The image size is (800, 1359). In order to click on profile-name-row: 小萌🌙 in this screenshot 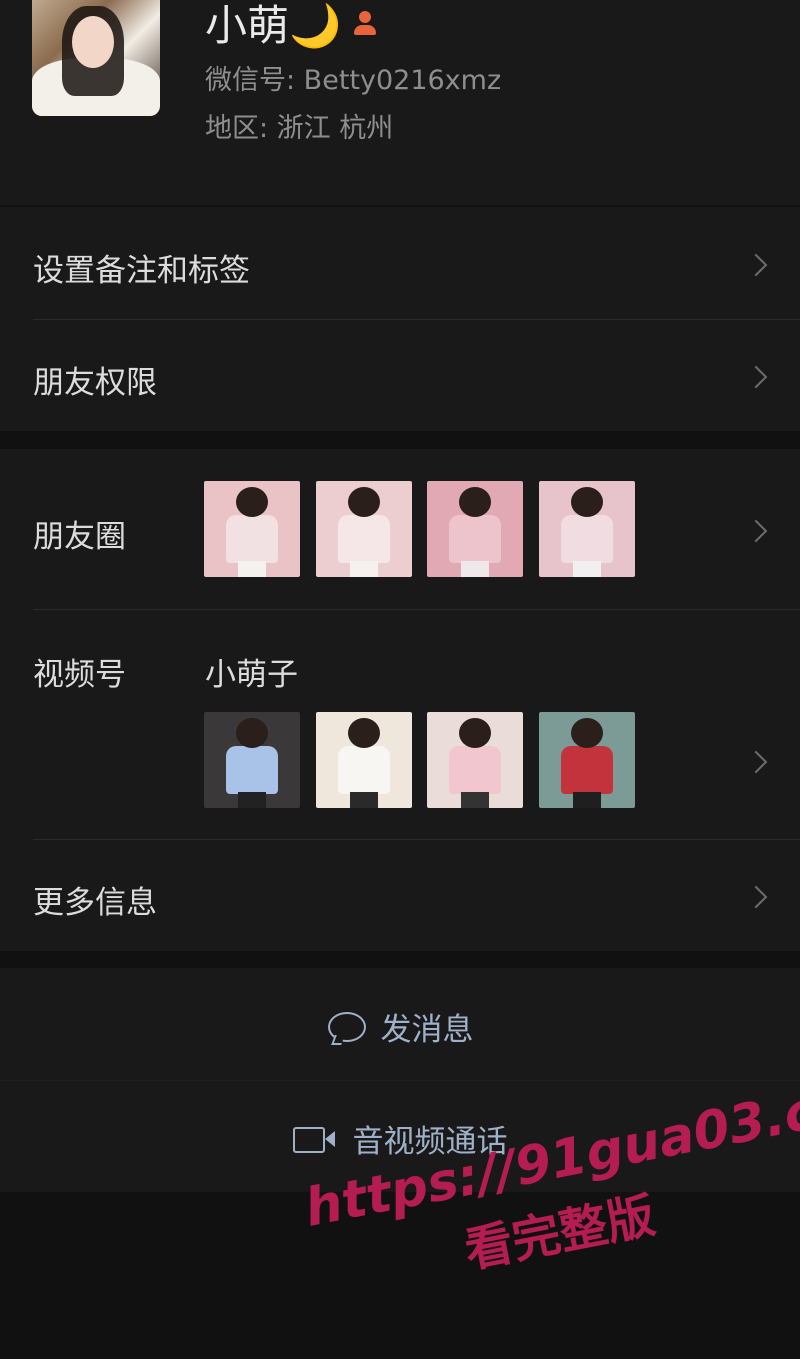, I will do `click(292, 26)`.